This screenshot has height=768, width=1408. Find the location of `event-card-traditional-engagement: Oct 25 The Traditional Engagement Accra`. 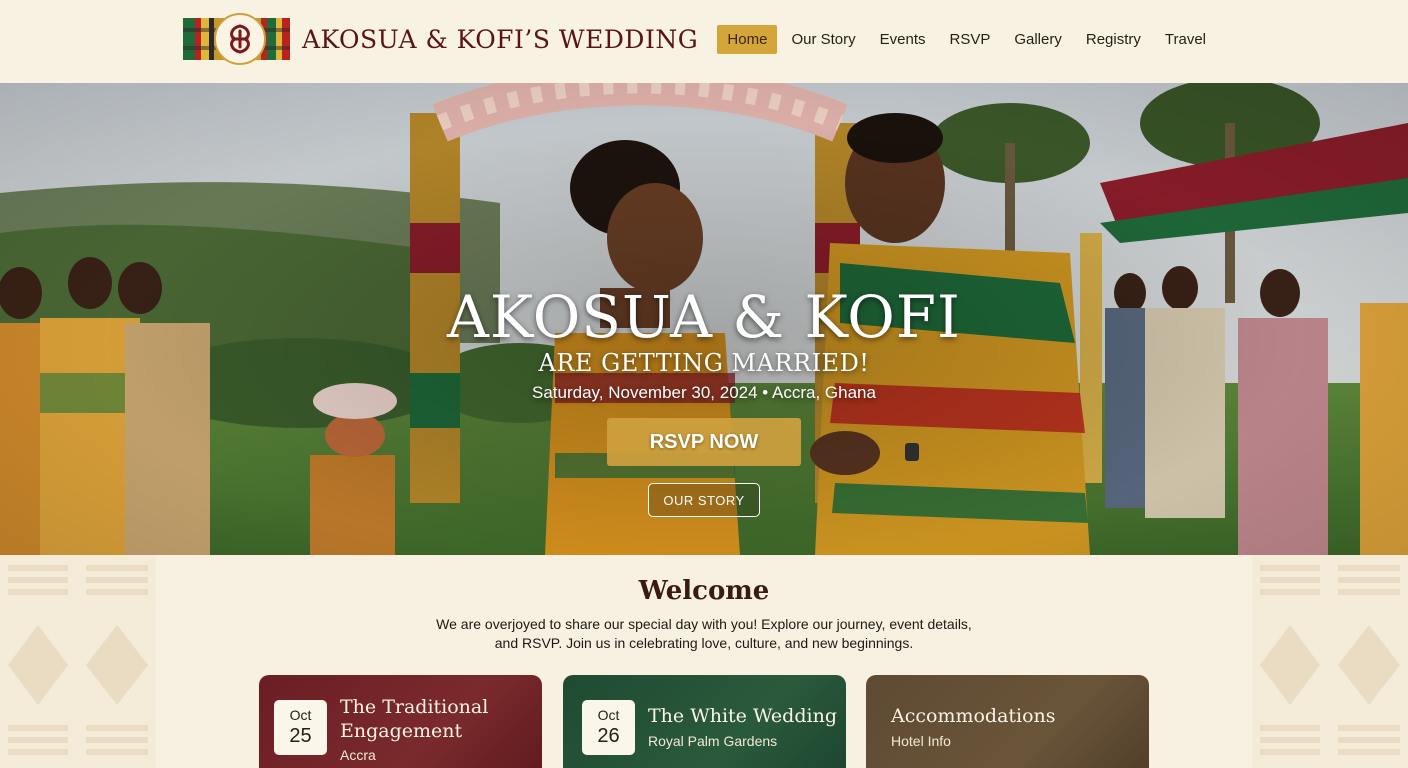

event-card-traditional-engagement: Oct 25 The Traditional Engagement Accra is located at coordinates (400, 721).